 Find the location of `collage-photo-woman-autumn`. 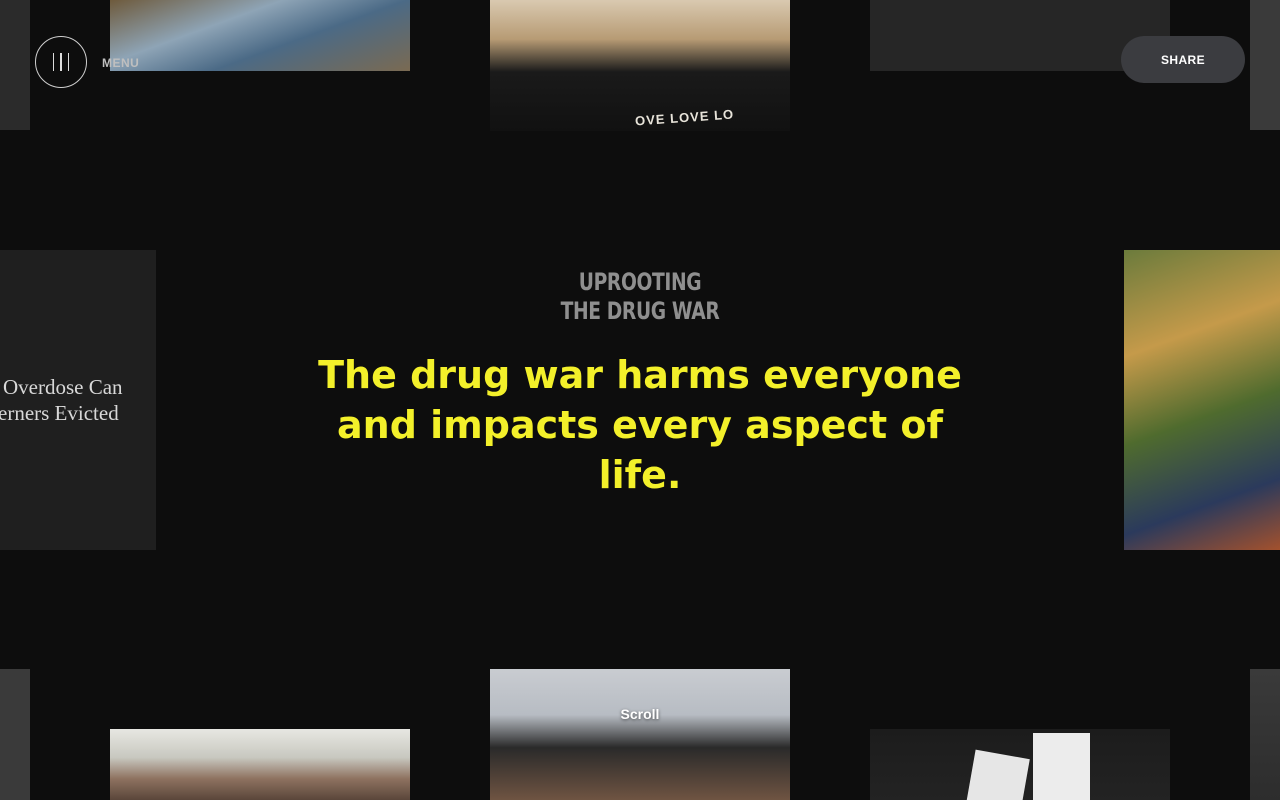

collage-photo-woman-autumn is located at coordinates (1202, 400).